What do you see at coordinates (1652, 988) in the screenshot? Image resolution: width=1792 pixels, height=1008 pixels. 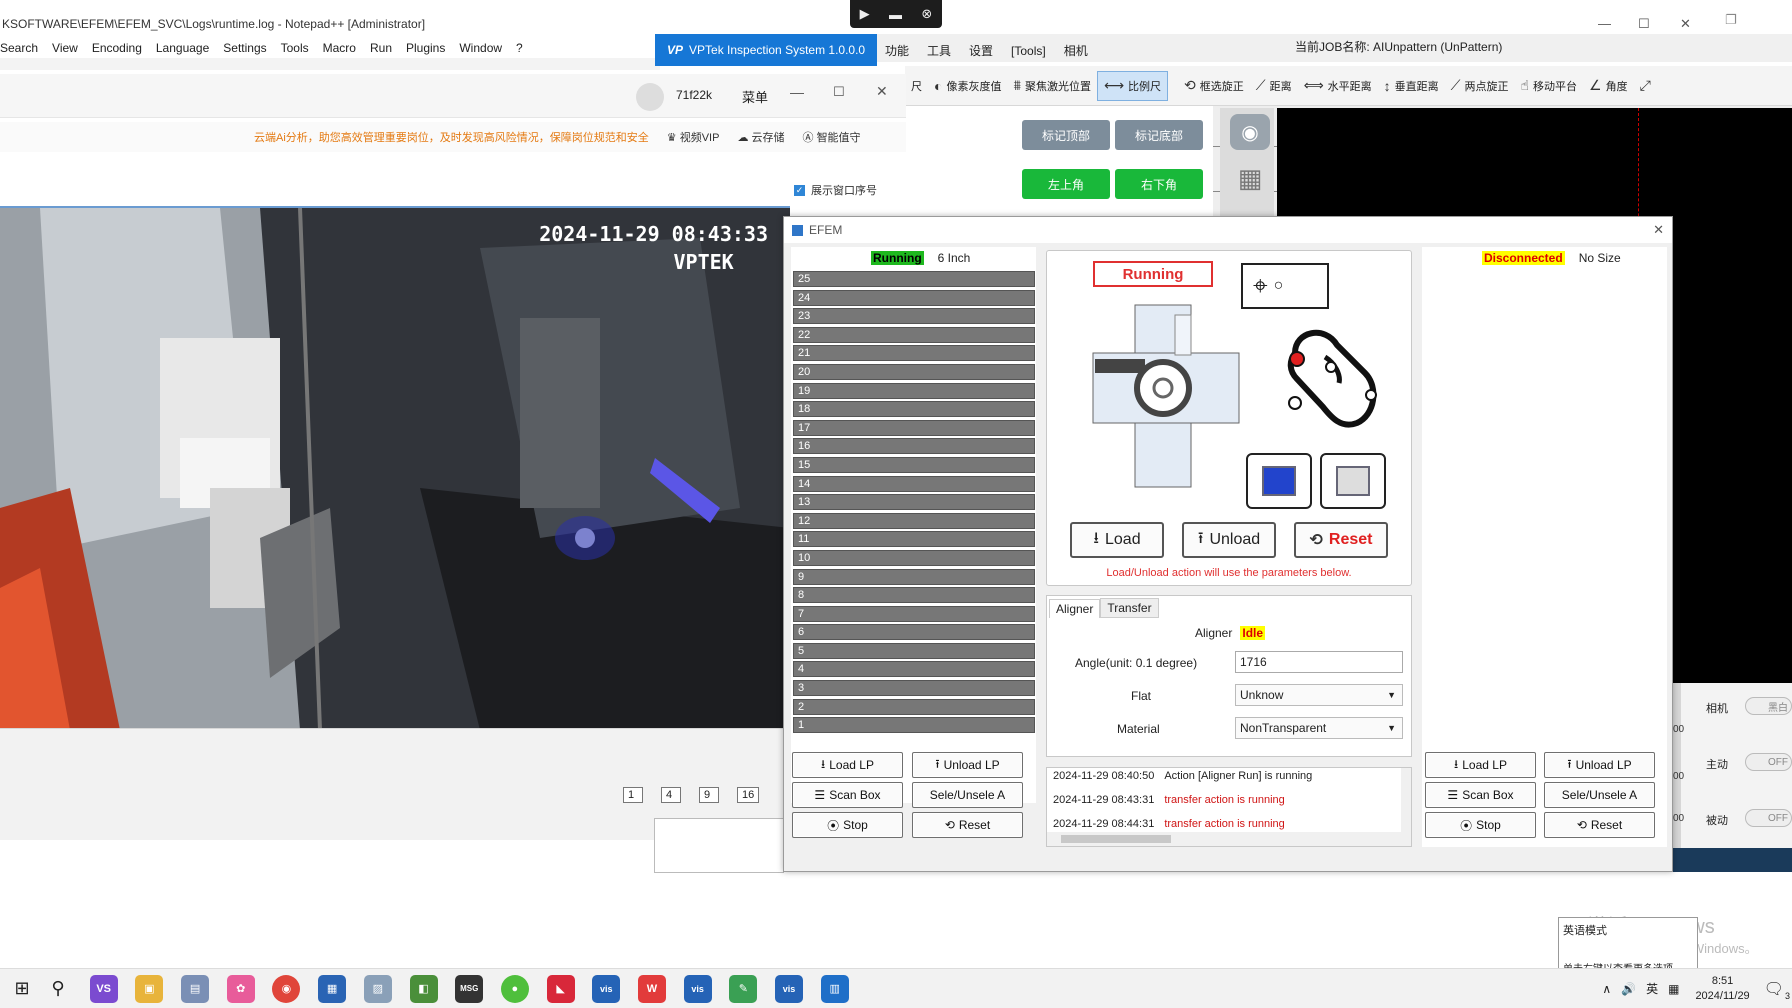 I see `ime-indicator: 英` at bounding box center [1652, 988].